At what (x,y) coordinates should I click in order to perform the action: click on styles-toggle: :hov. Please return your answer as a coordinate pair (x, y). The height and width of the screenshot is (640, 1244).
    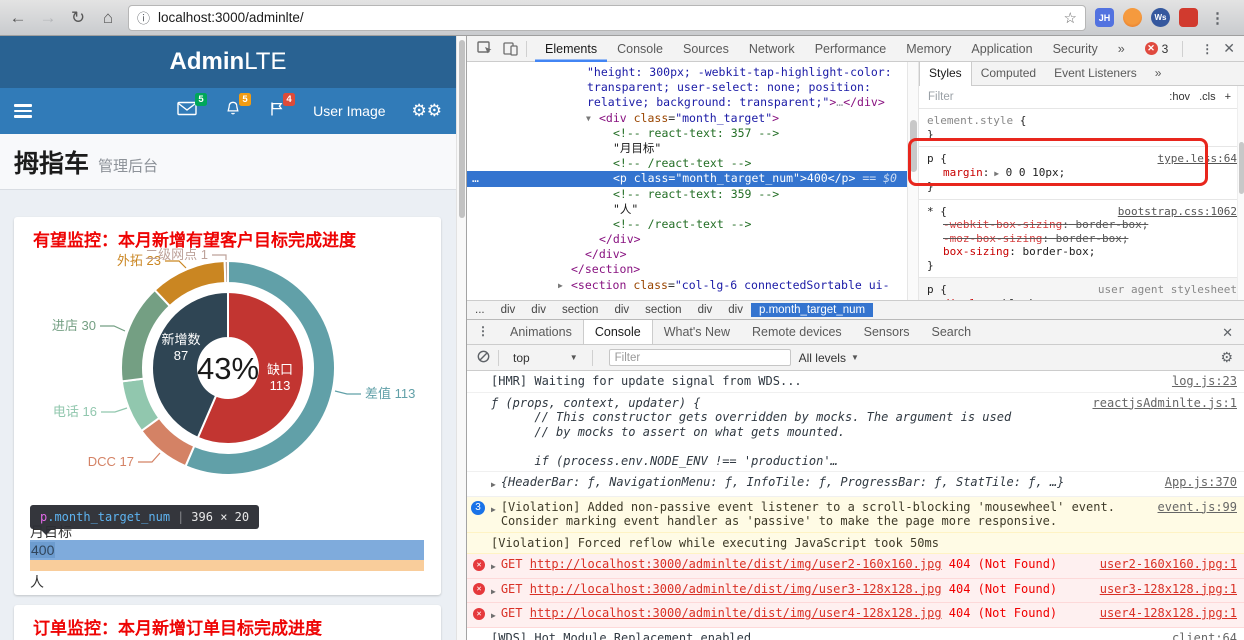
    Looking at the image, I should click on (1179, 97).